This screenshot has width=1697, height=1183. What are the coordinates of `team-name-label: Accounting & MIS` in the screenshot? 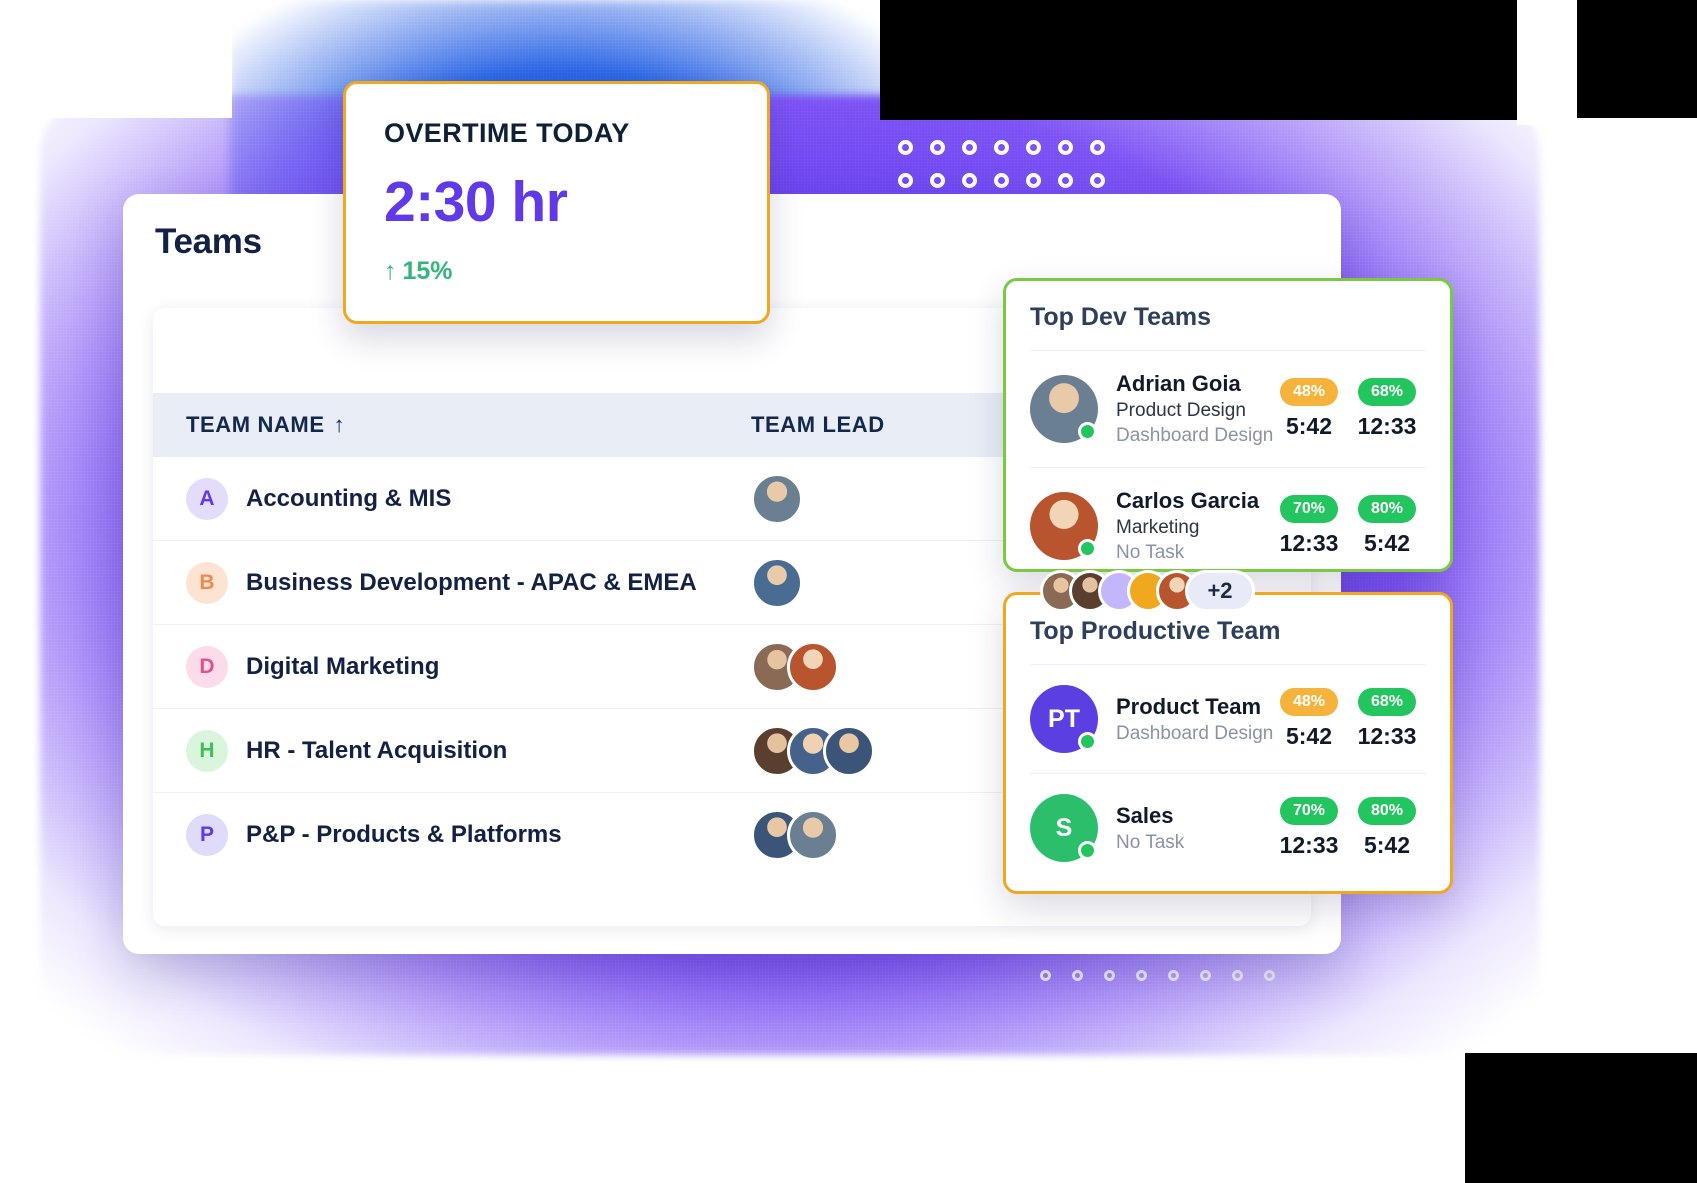 It's located at (349, 498).